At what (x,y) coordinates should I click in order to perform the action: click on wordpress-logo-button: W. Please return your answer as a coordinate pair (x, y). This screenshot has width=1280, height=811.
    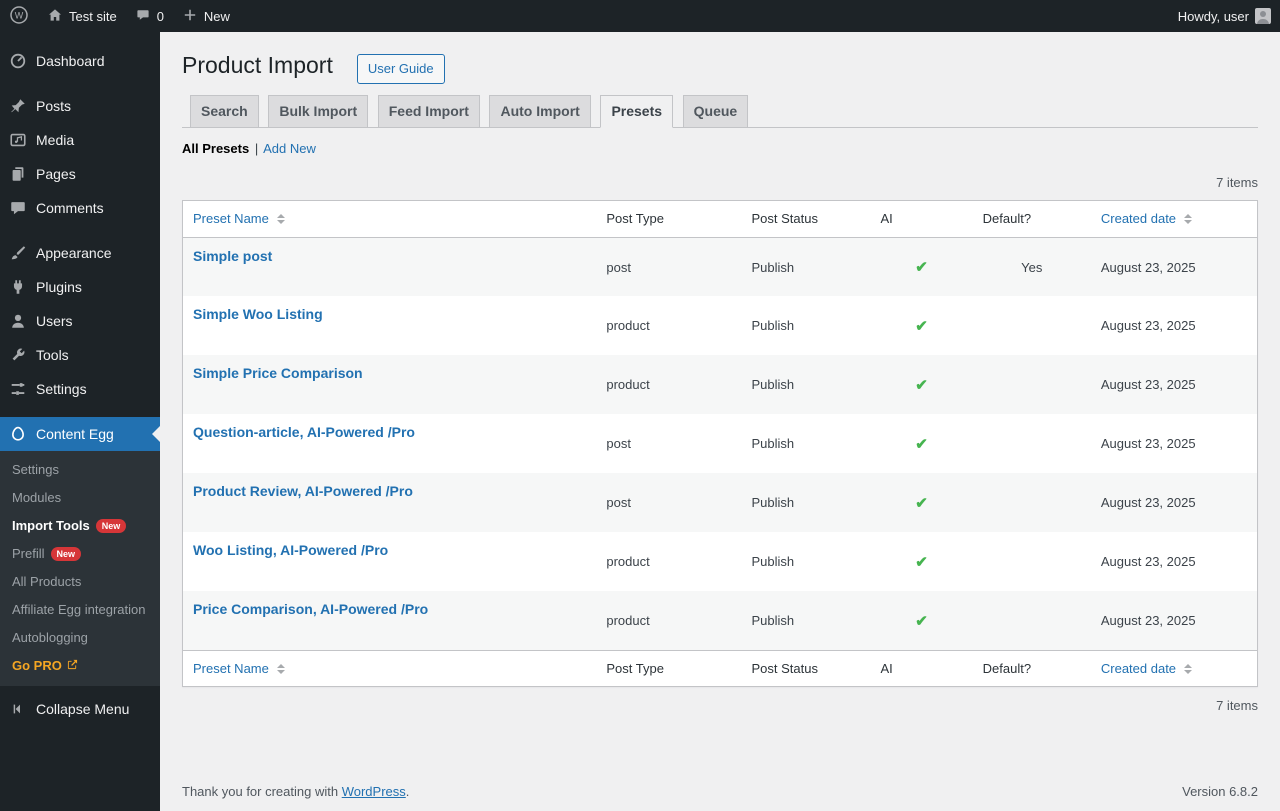
    Looking at the image, I should click on (19, 16).